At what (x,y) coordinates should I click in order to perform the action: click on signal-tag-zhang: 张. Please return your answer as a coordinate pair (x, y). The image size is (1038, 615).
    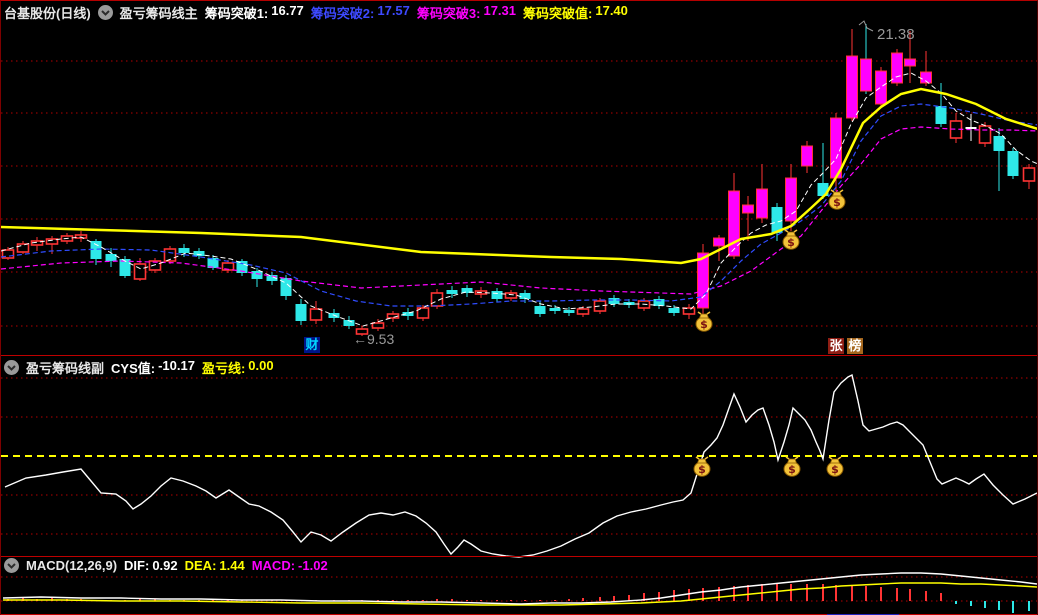
    Looking at the image, I should click on (836, 346).